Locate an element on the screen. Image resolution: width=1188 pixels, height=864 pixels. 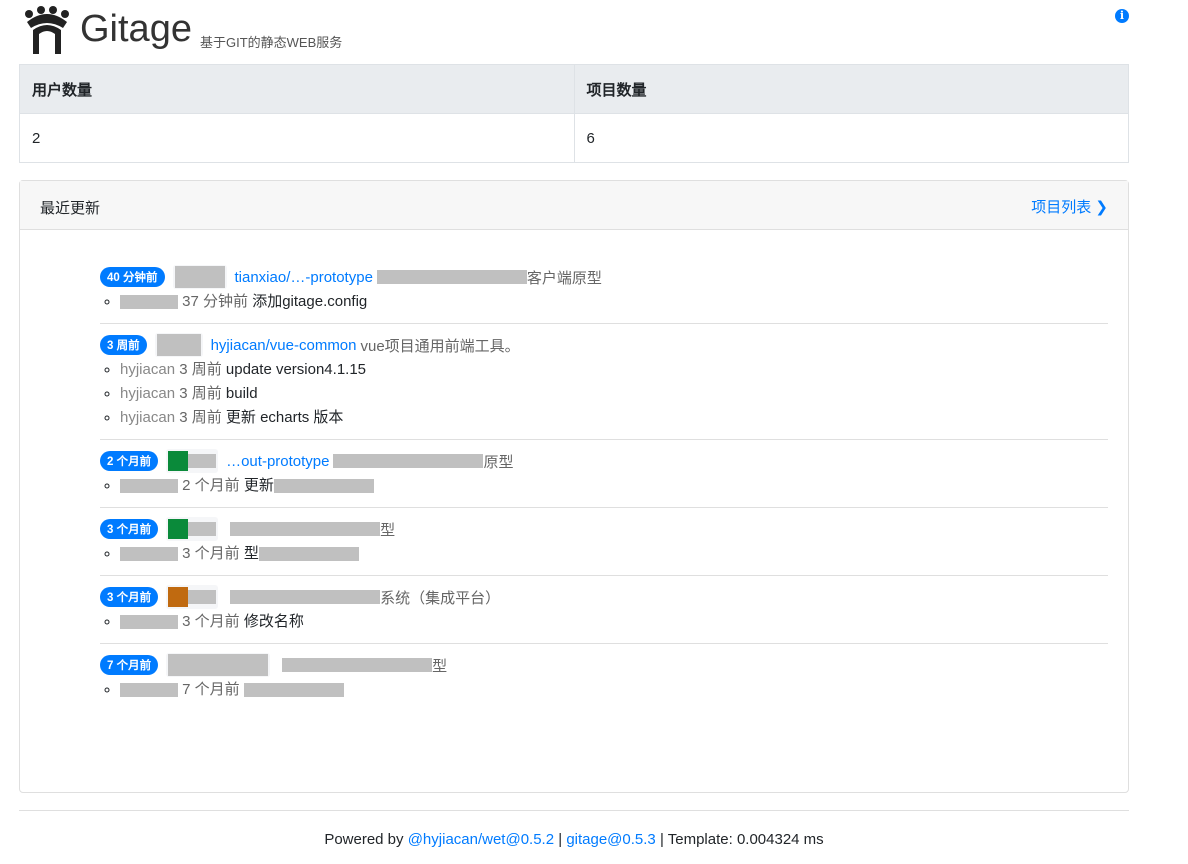
wet-link: @hyjiacan/wet@0.5.2 is located at coordinates (481, 839).